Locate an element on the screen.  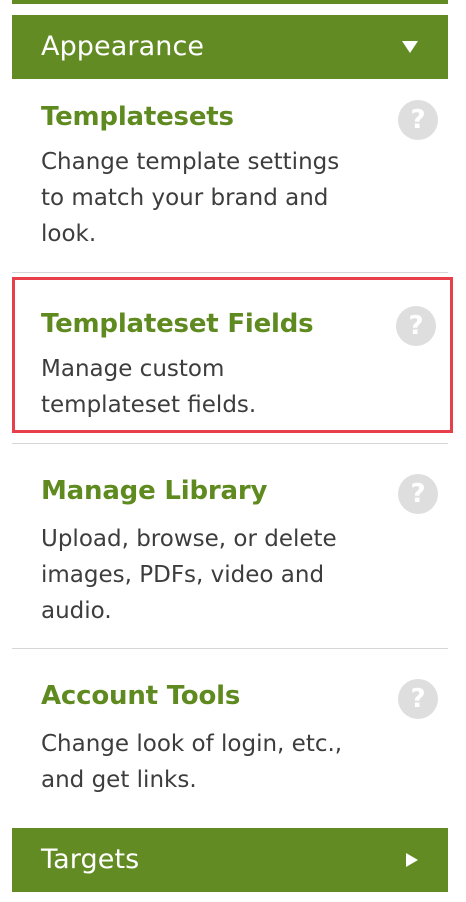
section-header-label: Appearance is located at coordinates (123, 46).